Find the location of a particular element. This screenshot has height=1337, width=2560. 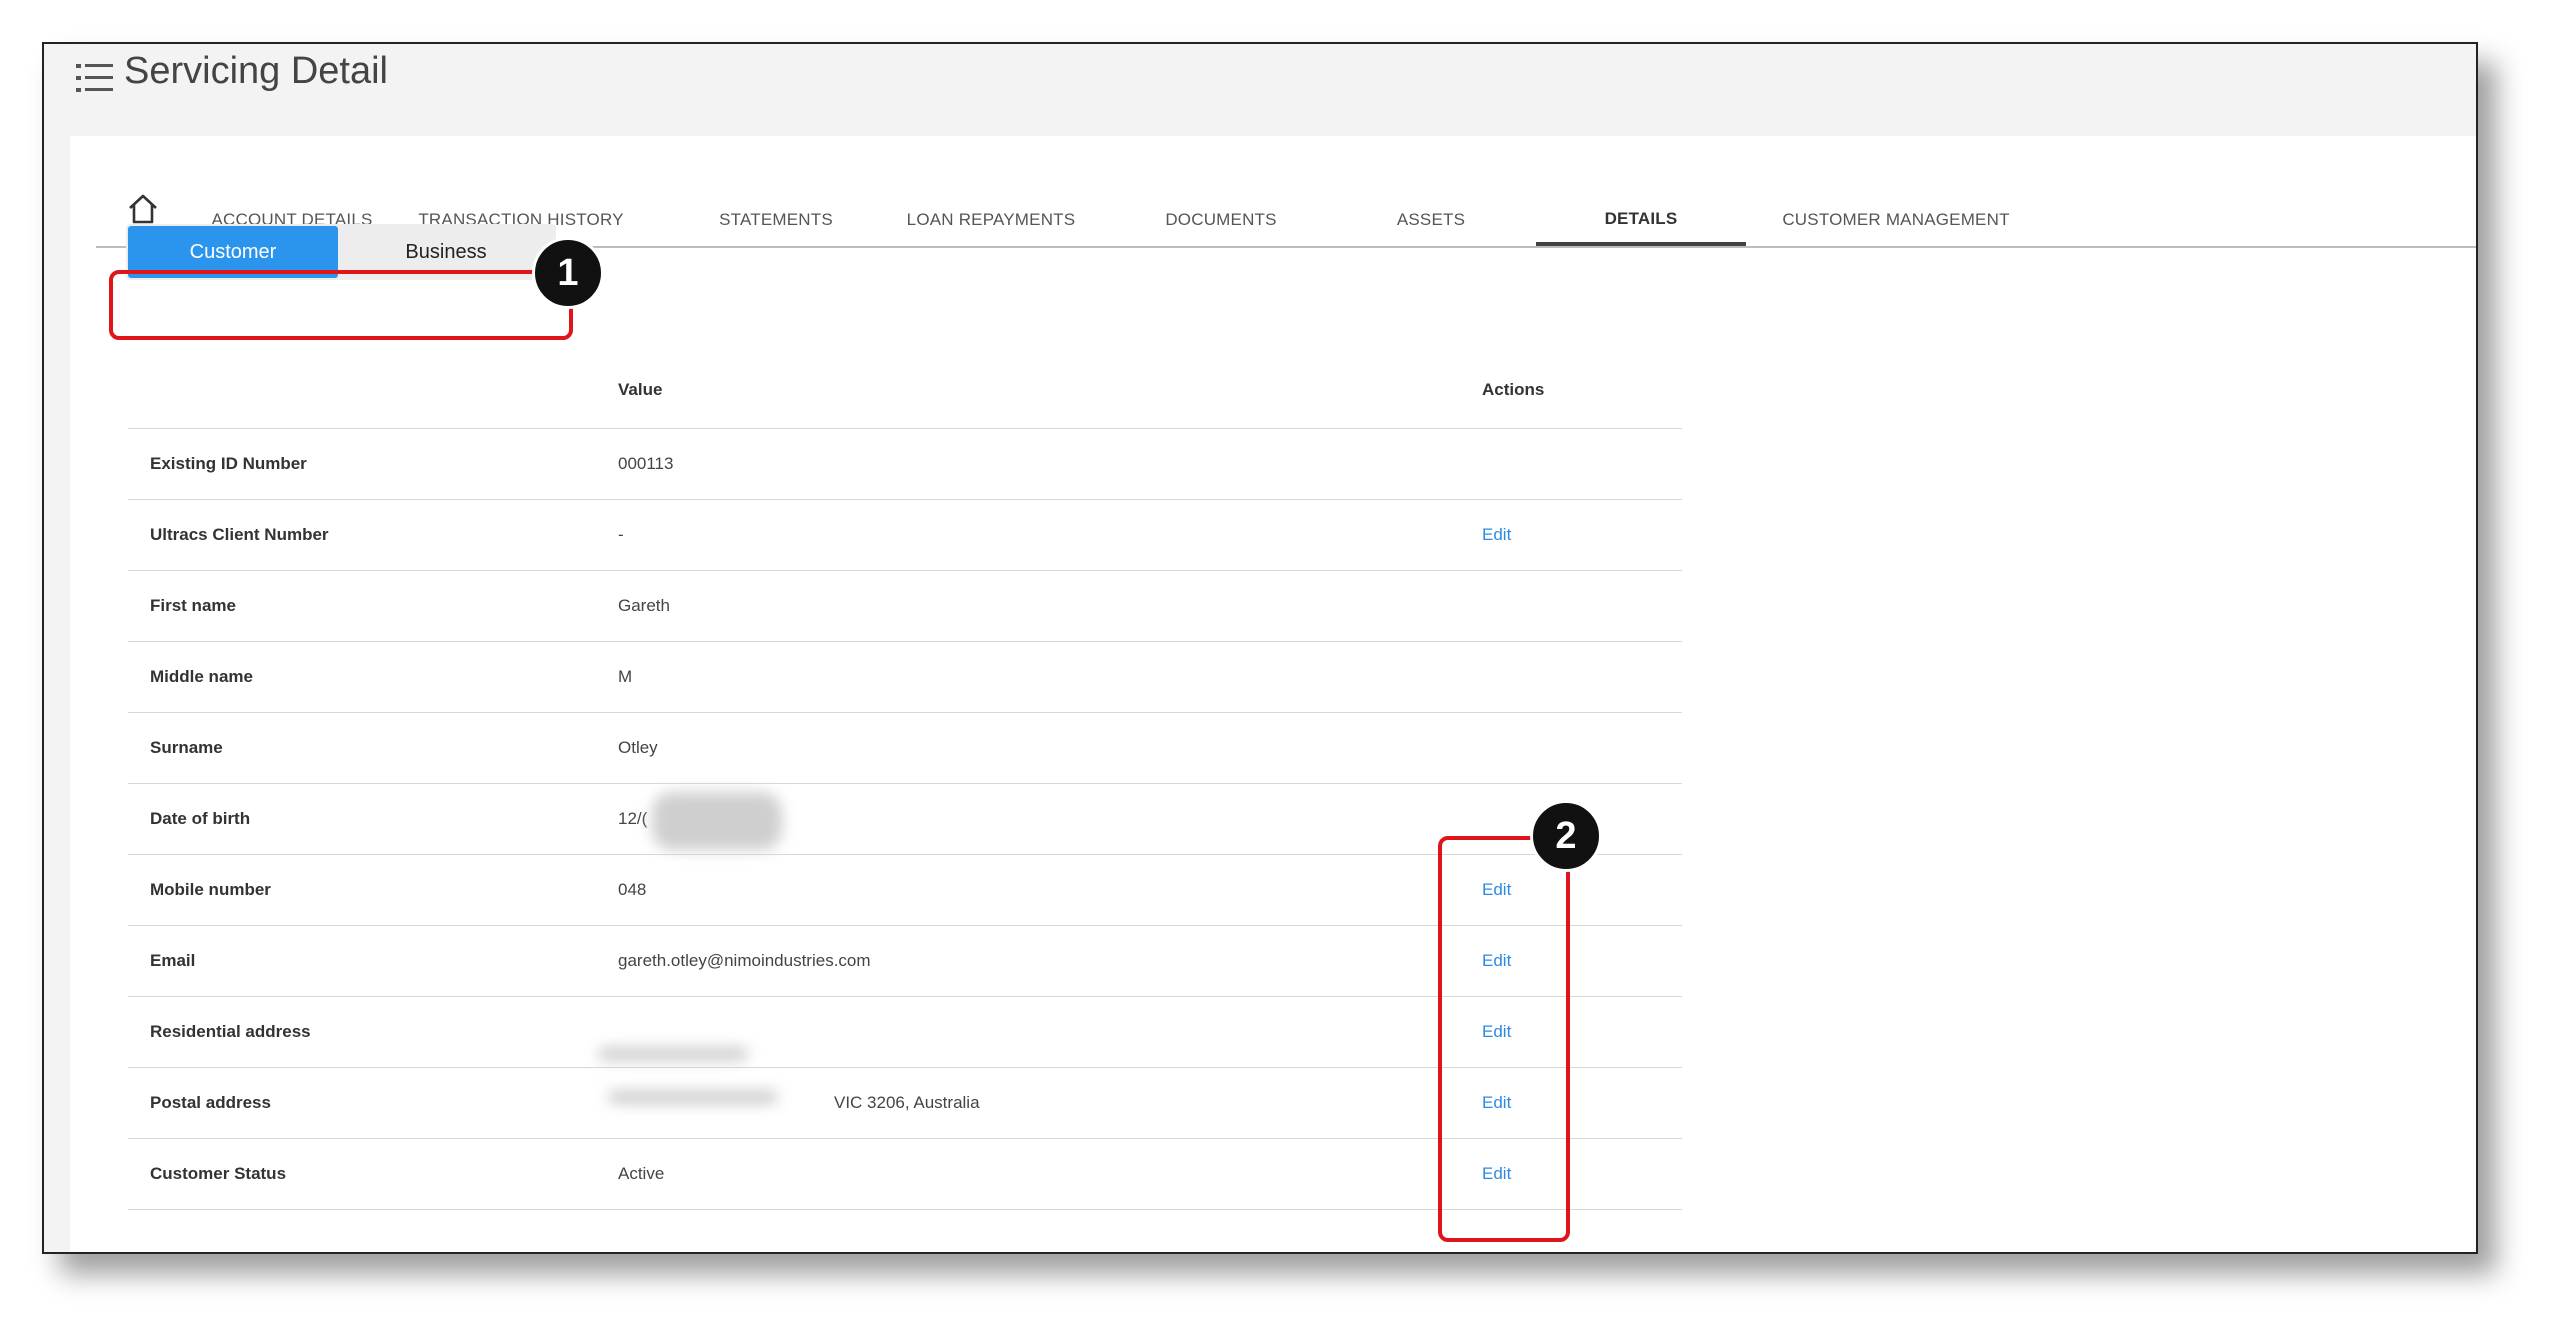

tab-assets: ASSETS is located at coordinates (1431, 220).